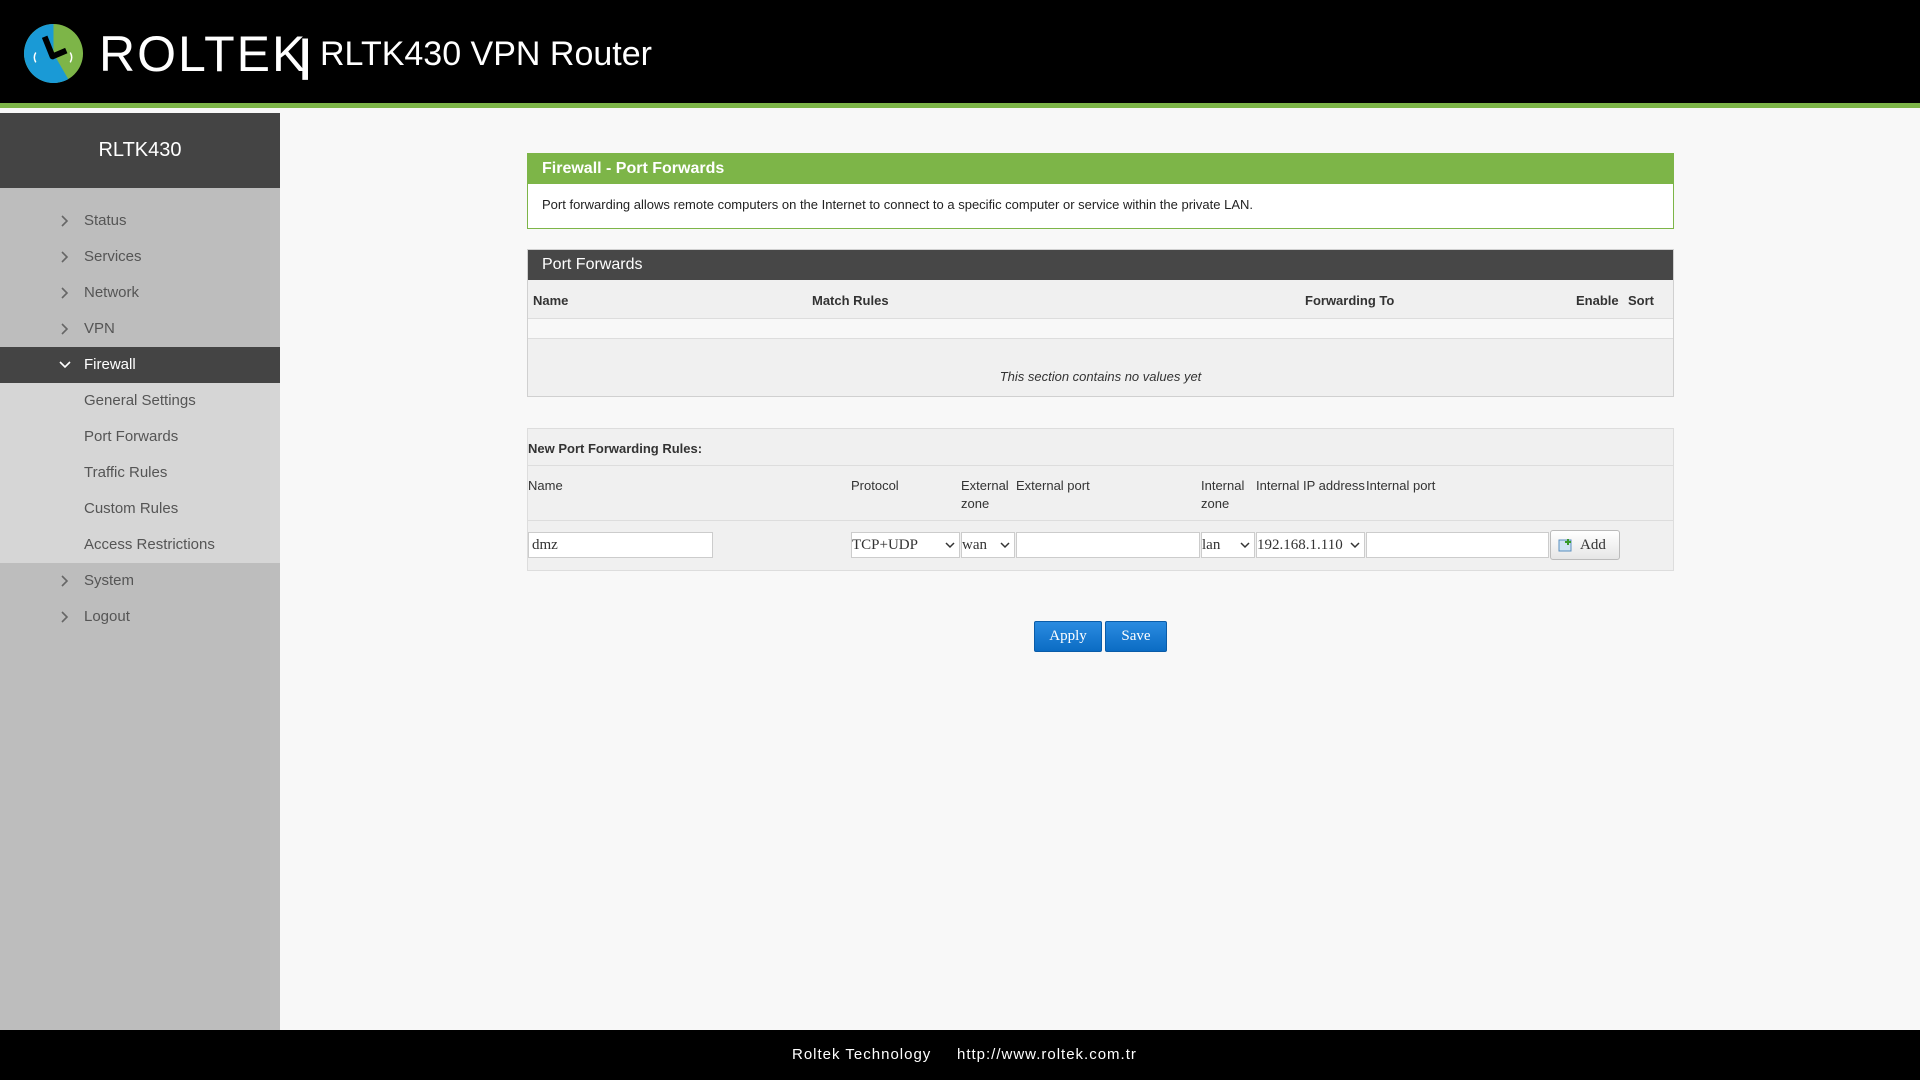 The height and width of the screenshot is (1080, 1920). Describe the element at coordinates (545, 485) in the screenshot. I see `label-name: Name` at that location.